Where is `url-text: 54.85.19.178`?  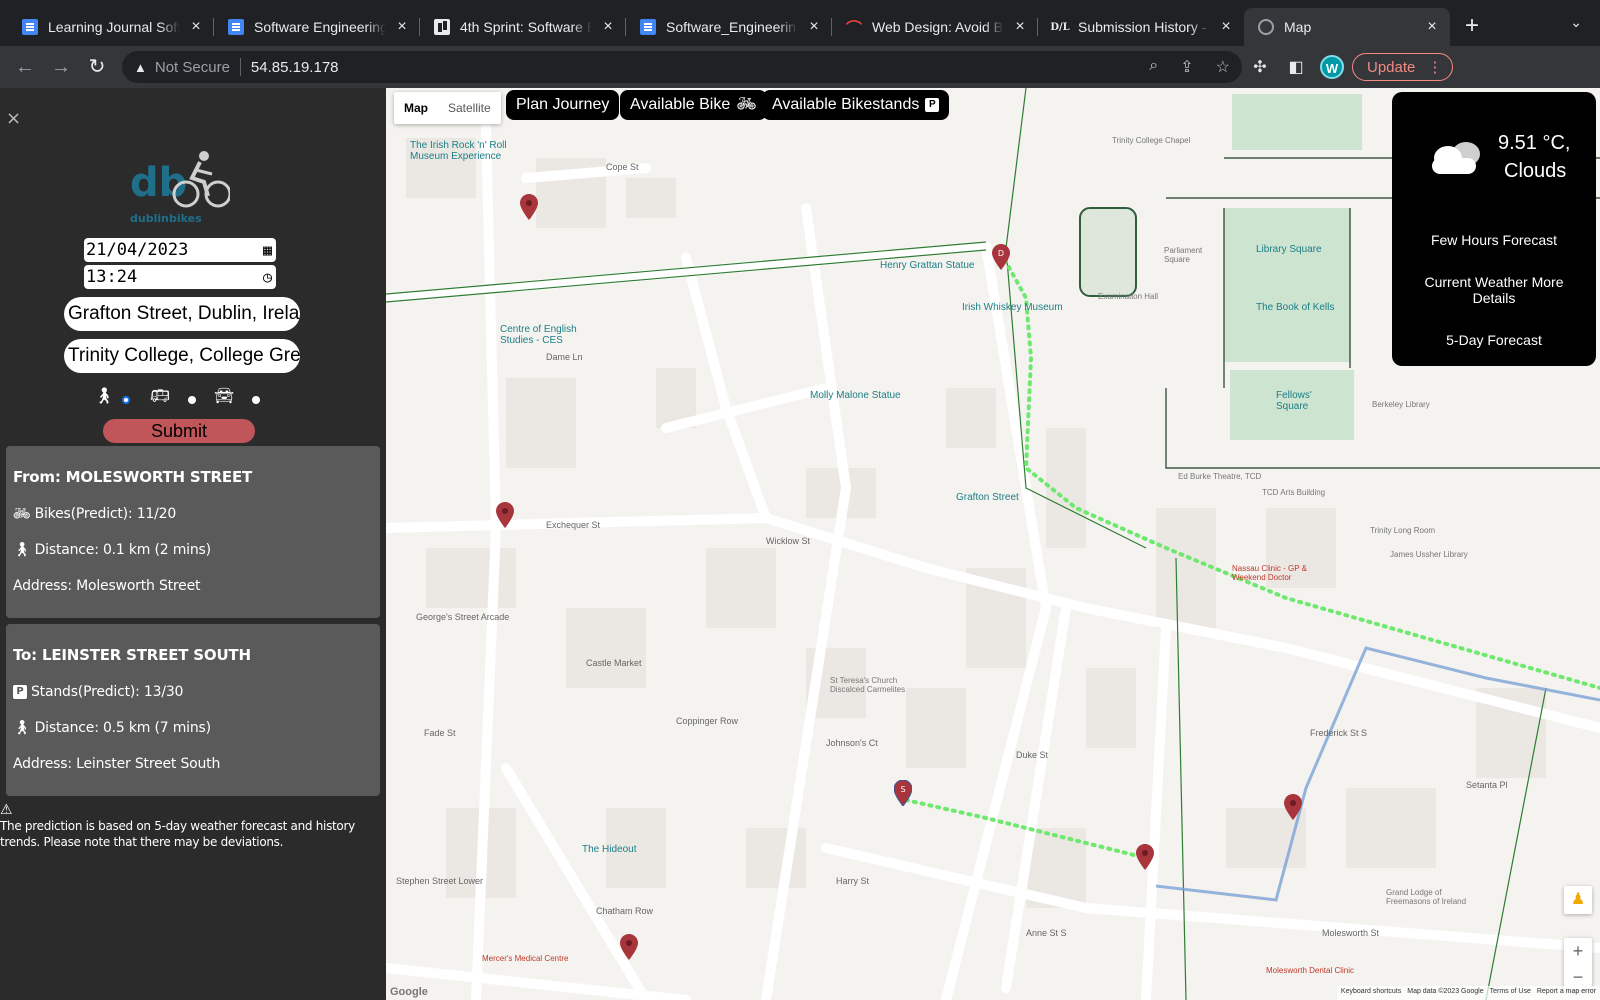 url-text: 54.85.19.178 is located at coordinates (295, 67).